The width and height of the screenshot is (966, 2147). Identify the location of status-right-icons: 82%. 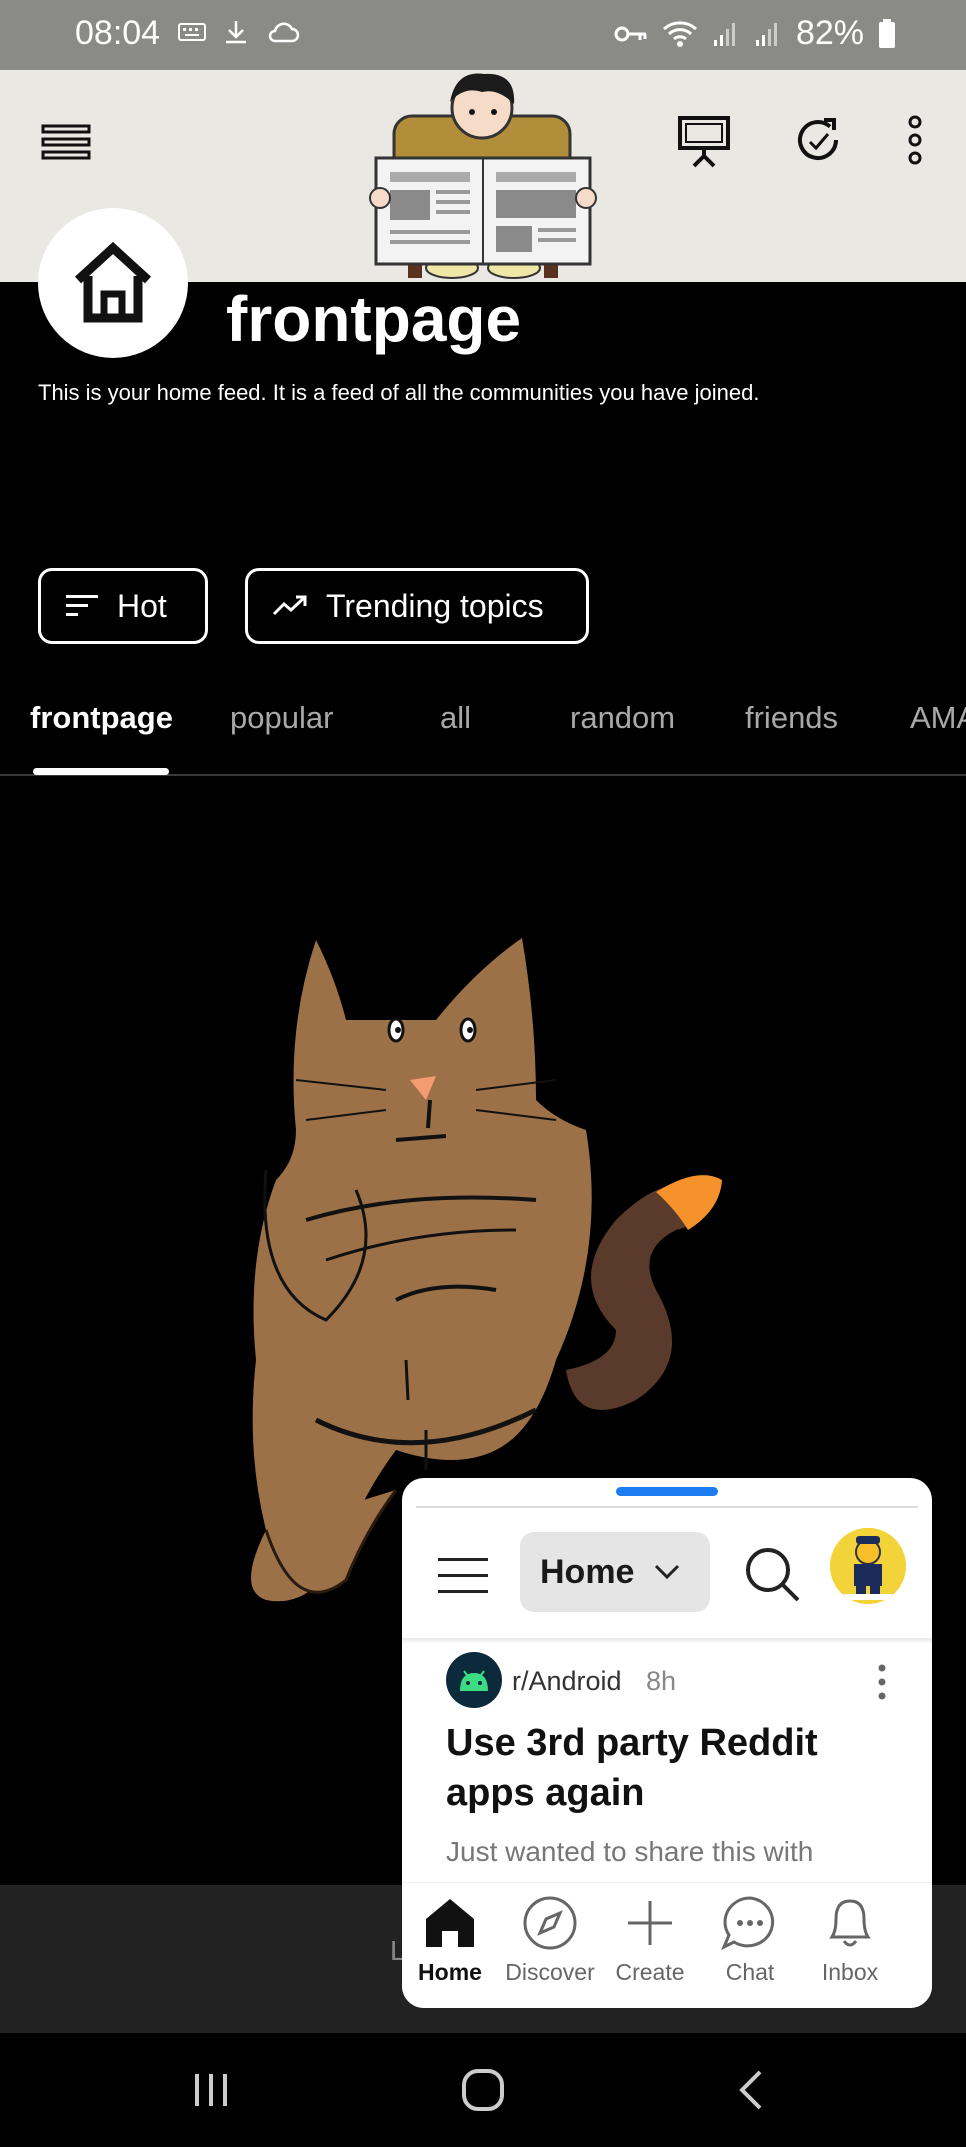
(755, 33).